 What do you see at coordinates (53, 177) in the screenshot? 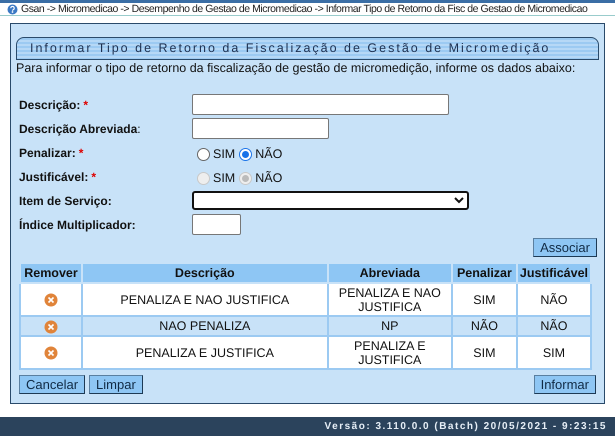
I see `field-label: Justificável:` at bounding box center [53, 177].